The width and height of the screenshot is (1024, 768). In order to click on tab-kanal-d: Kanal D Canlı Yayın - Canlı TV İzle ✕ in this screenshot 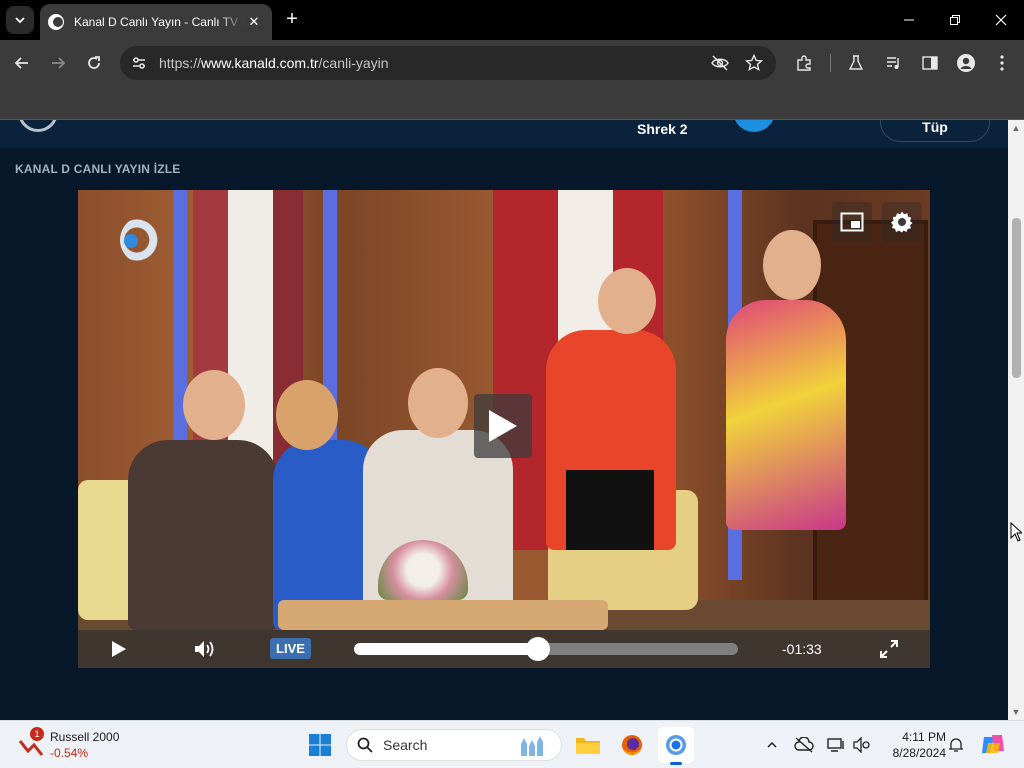, I will do `click(156, 22)`.